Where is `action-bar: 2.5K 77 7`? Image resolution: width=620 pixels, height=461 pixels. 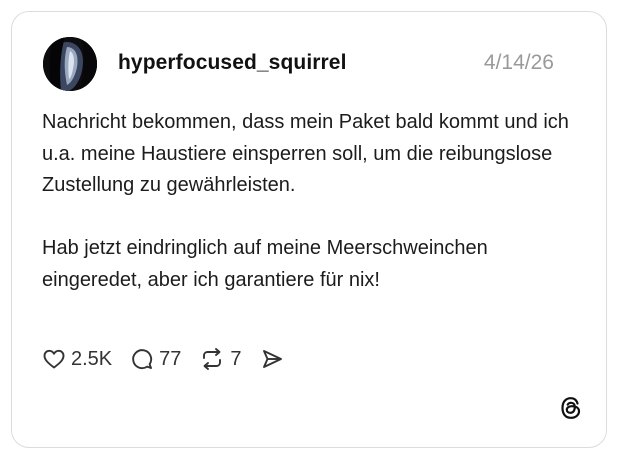 action-bar: 2.5K 77 7 is located at coordinates (172, 359).